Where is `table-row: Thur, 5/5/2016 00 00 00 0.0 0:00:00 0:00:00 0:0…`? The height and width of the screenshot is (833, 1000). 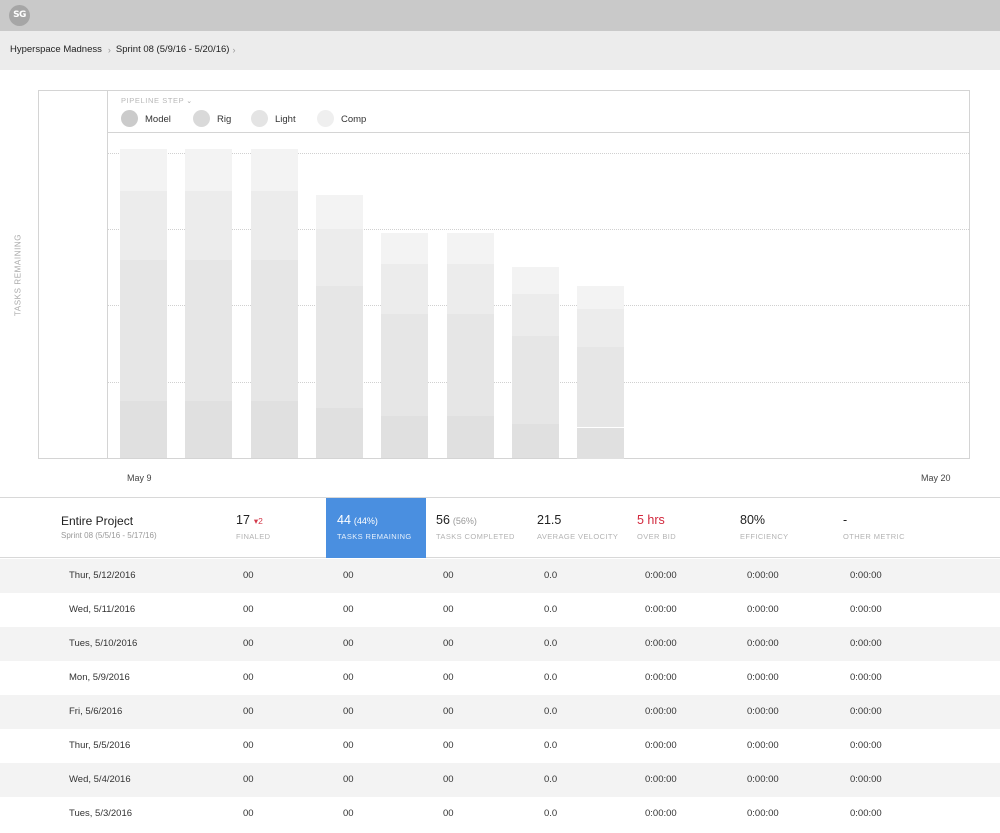 table-row: Thur, 5/5/2016 00 00 00 0.0 0:00:00 0:00:00 0:0… is located at coordinates (500, 746).